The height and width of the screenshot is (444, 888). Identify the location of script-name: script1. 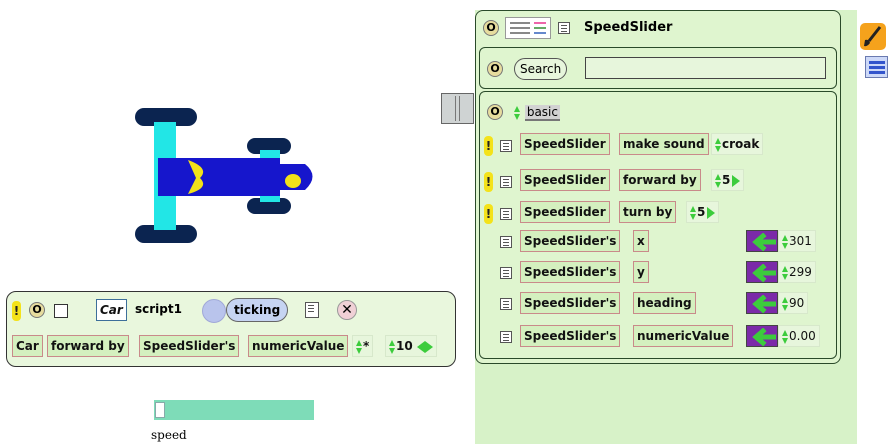
(158, 309).